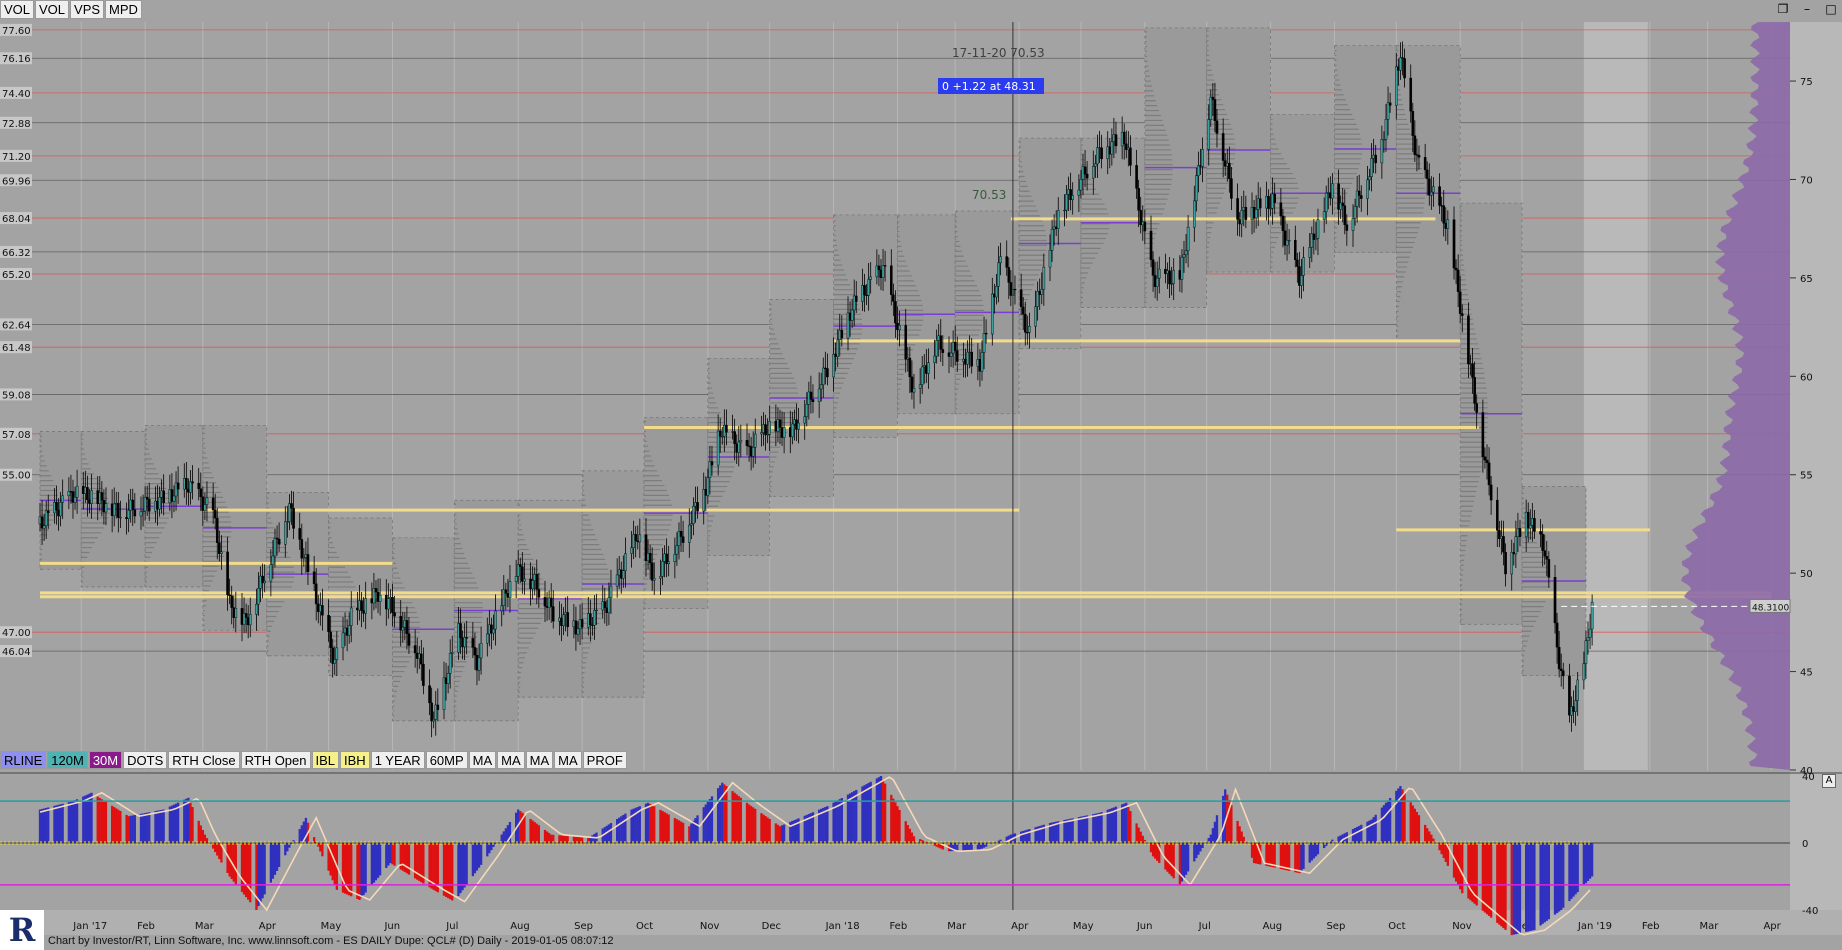 Image resolution: width=1842 pixels, height=950 pixels. What do you see at coordinates (568, 760) in the screenshot?
I see `indicator-ma-button-13: MA` at bounding box center [568, 760].